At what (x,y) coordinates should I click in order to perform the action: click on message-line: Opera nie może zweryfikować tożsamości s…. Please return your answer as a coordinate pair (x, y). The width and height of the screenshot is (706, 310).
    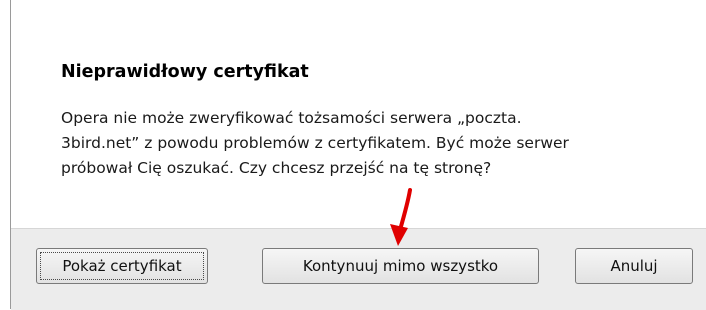
    Looking at the image, I should click on (291, 118).